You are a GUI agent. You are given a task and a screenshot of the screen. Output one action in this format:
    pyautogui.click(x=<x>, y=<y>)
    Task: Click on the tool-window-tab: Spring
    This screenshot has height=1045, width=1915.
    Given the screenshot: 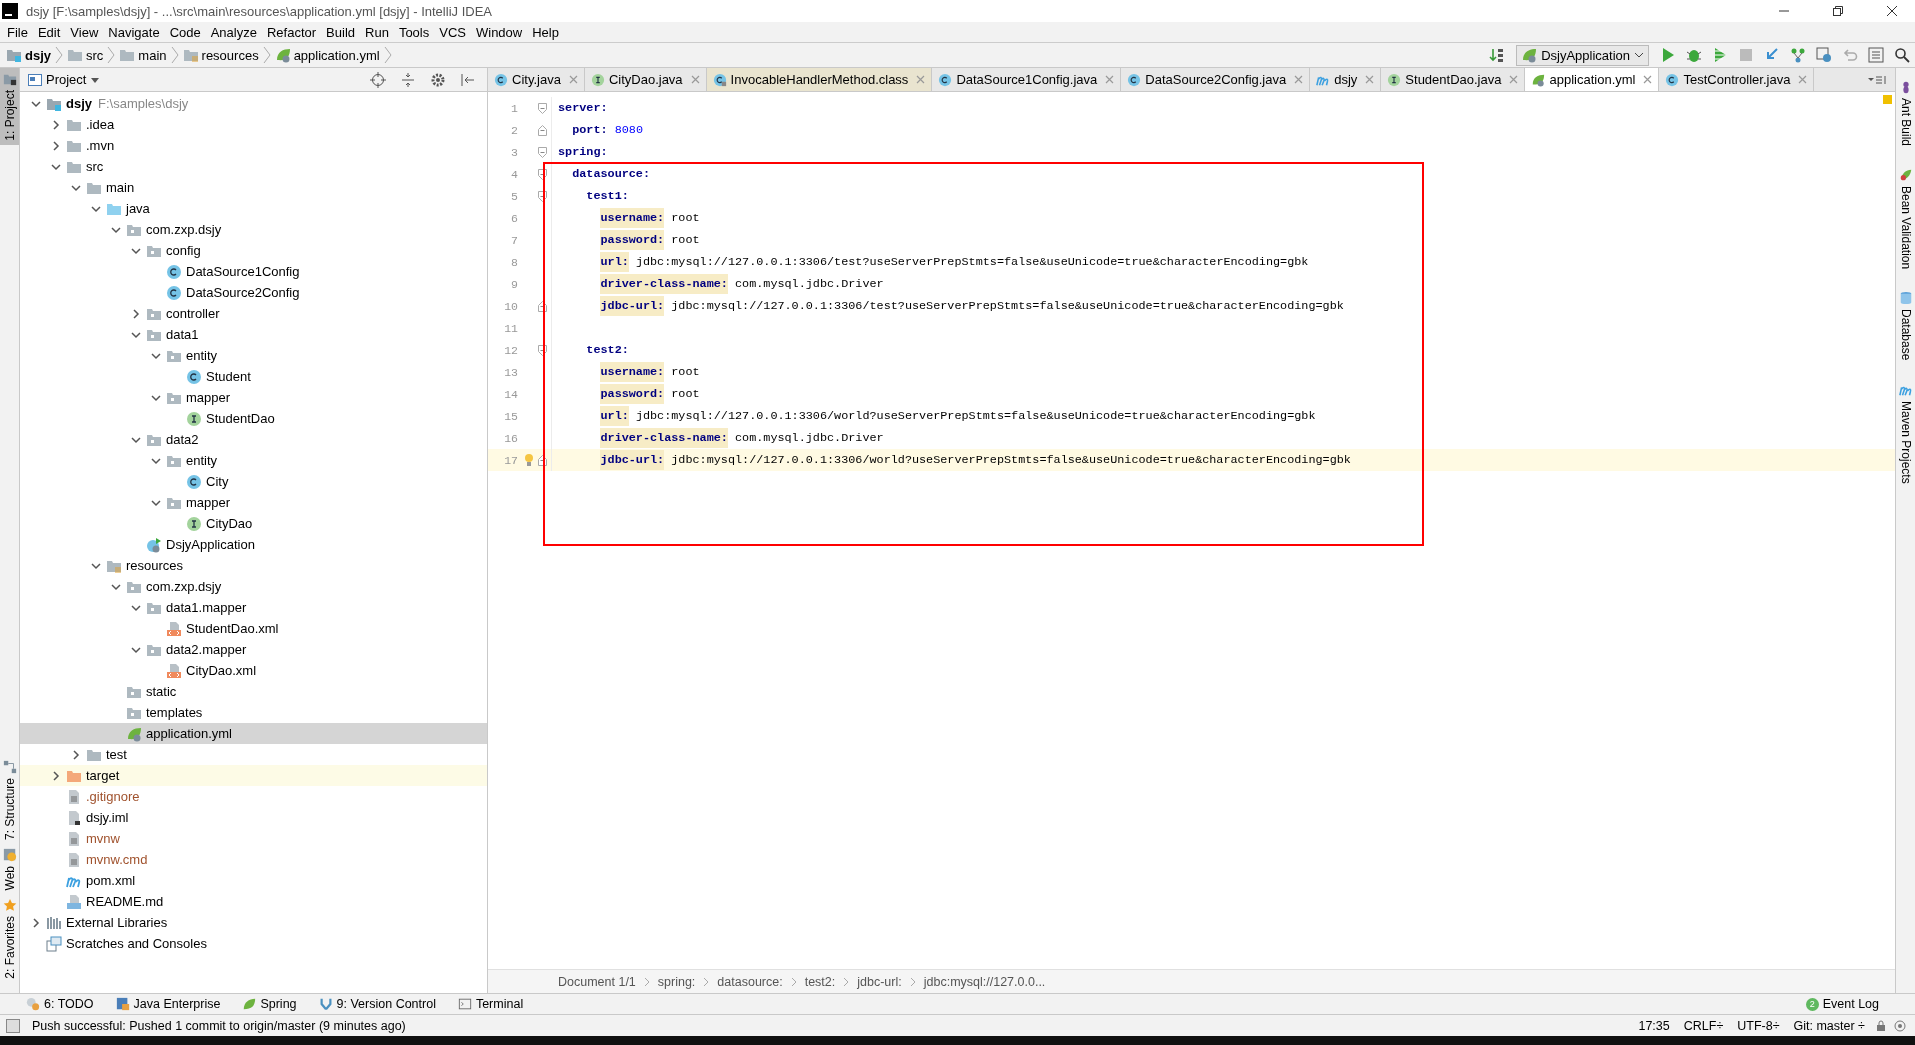 What is the action you would take?
    pyautogui.click(x=269, y=1004)
    